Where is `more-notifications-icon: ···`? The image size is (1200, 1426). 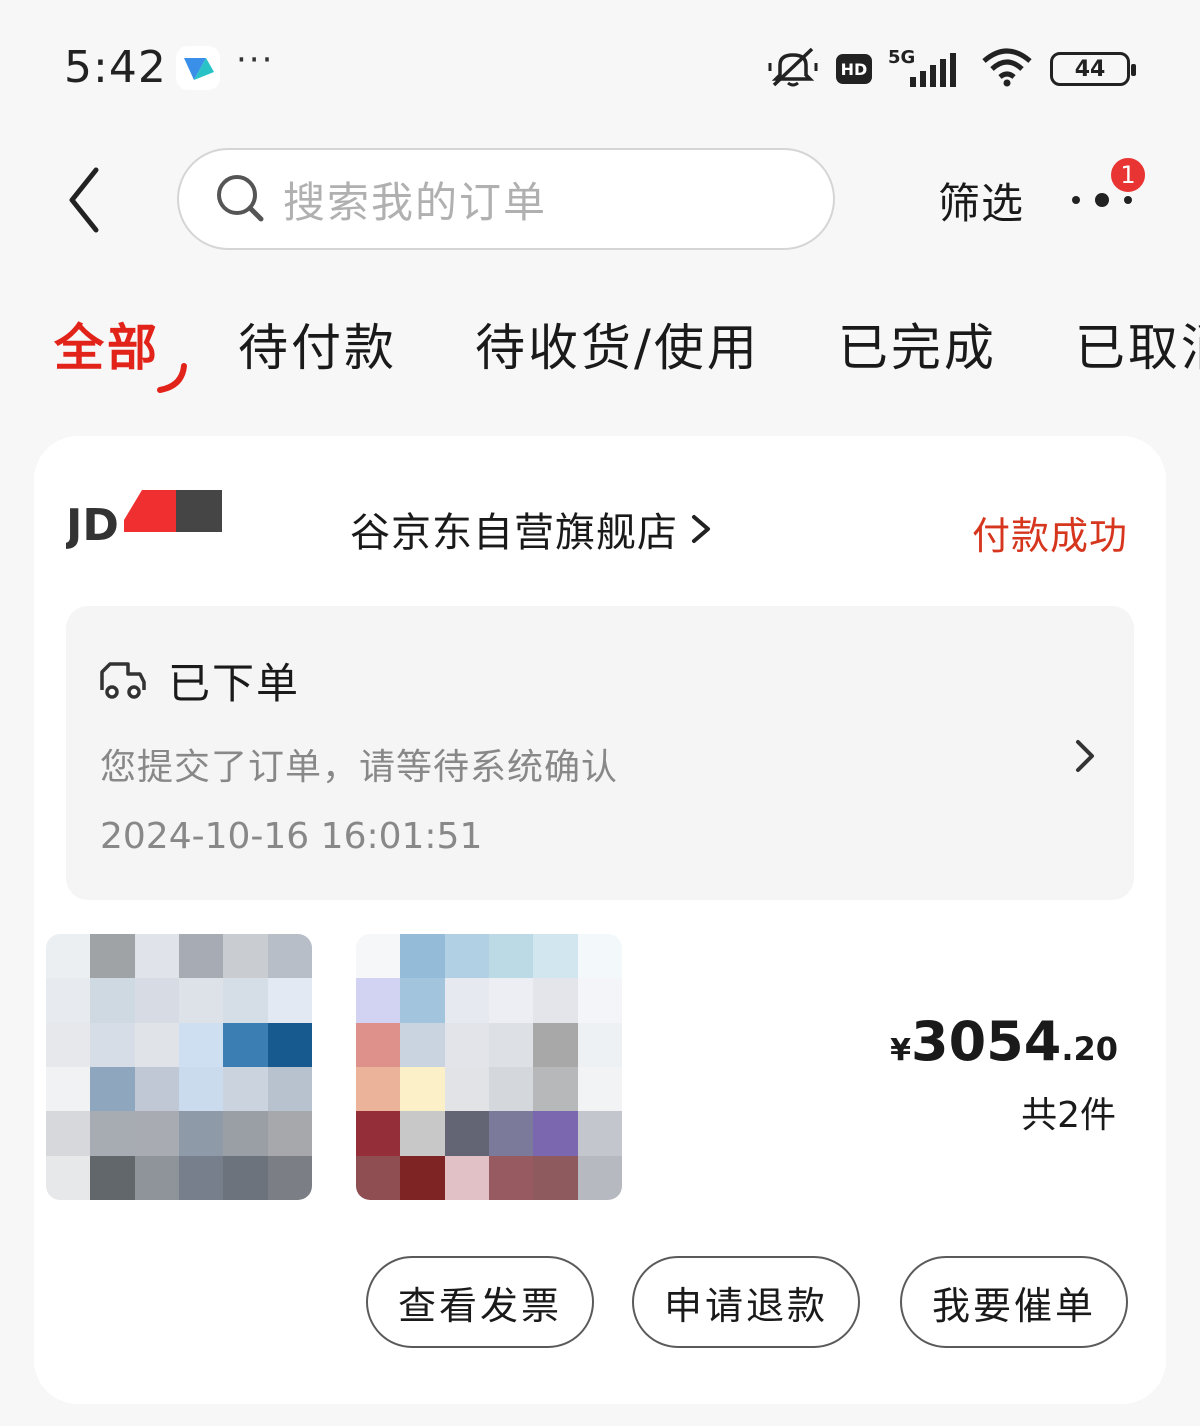
more-notifications-icon: ··· is located at coordinates (255, 60).